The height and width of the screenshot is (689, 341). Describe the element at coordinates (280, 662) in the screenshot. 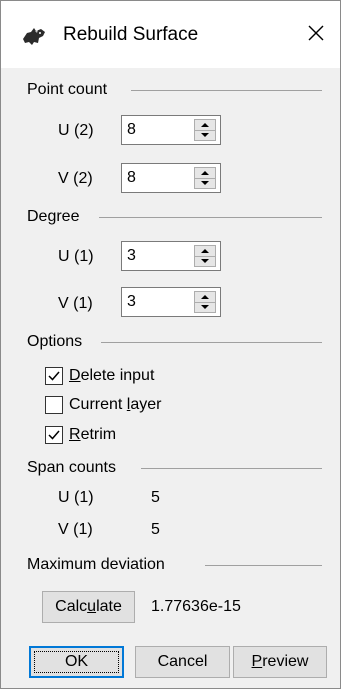

I see `preview-button: Preview` at that location.